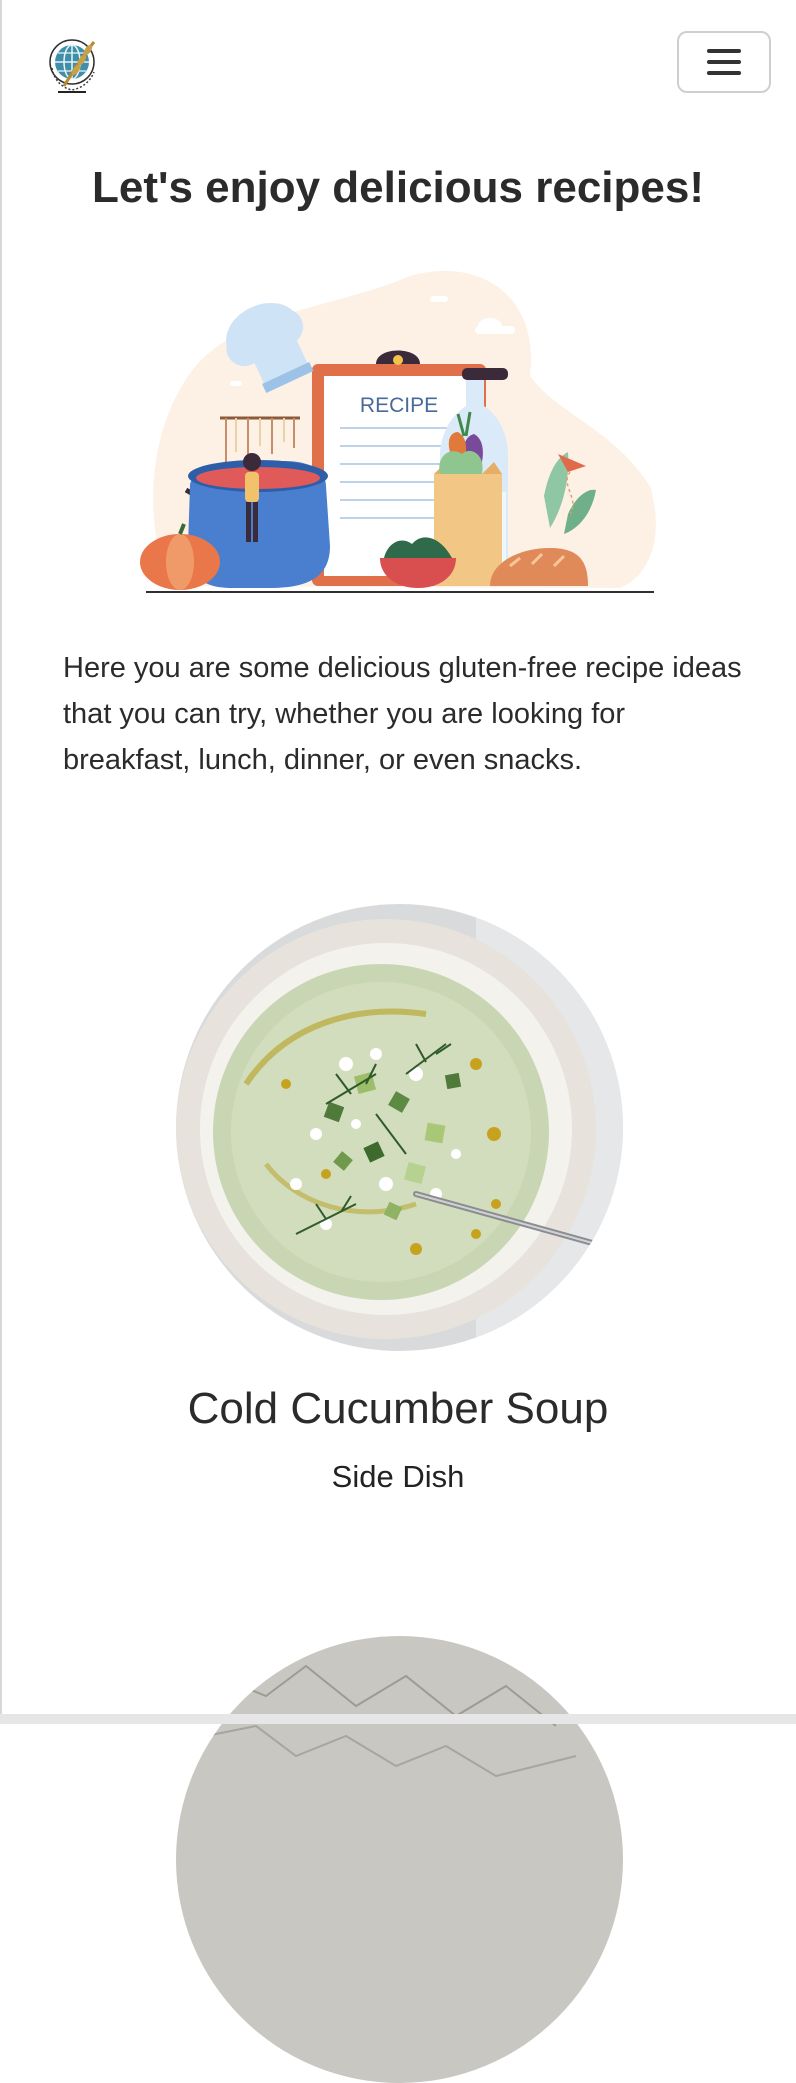 The height and width of the screenshot is (2083, 796). I want to click on hamburger-menu-icon, so click(724, 62).